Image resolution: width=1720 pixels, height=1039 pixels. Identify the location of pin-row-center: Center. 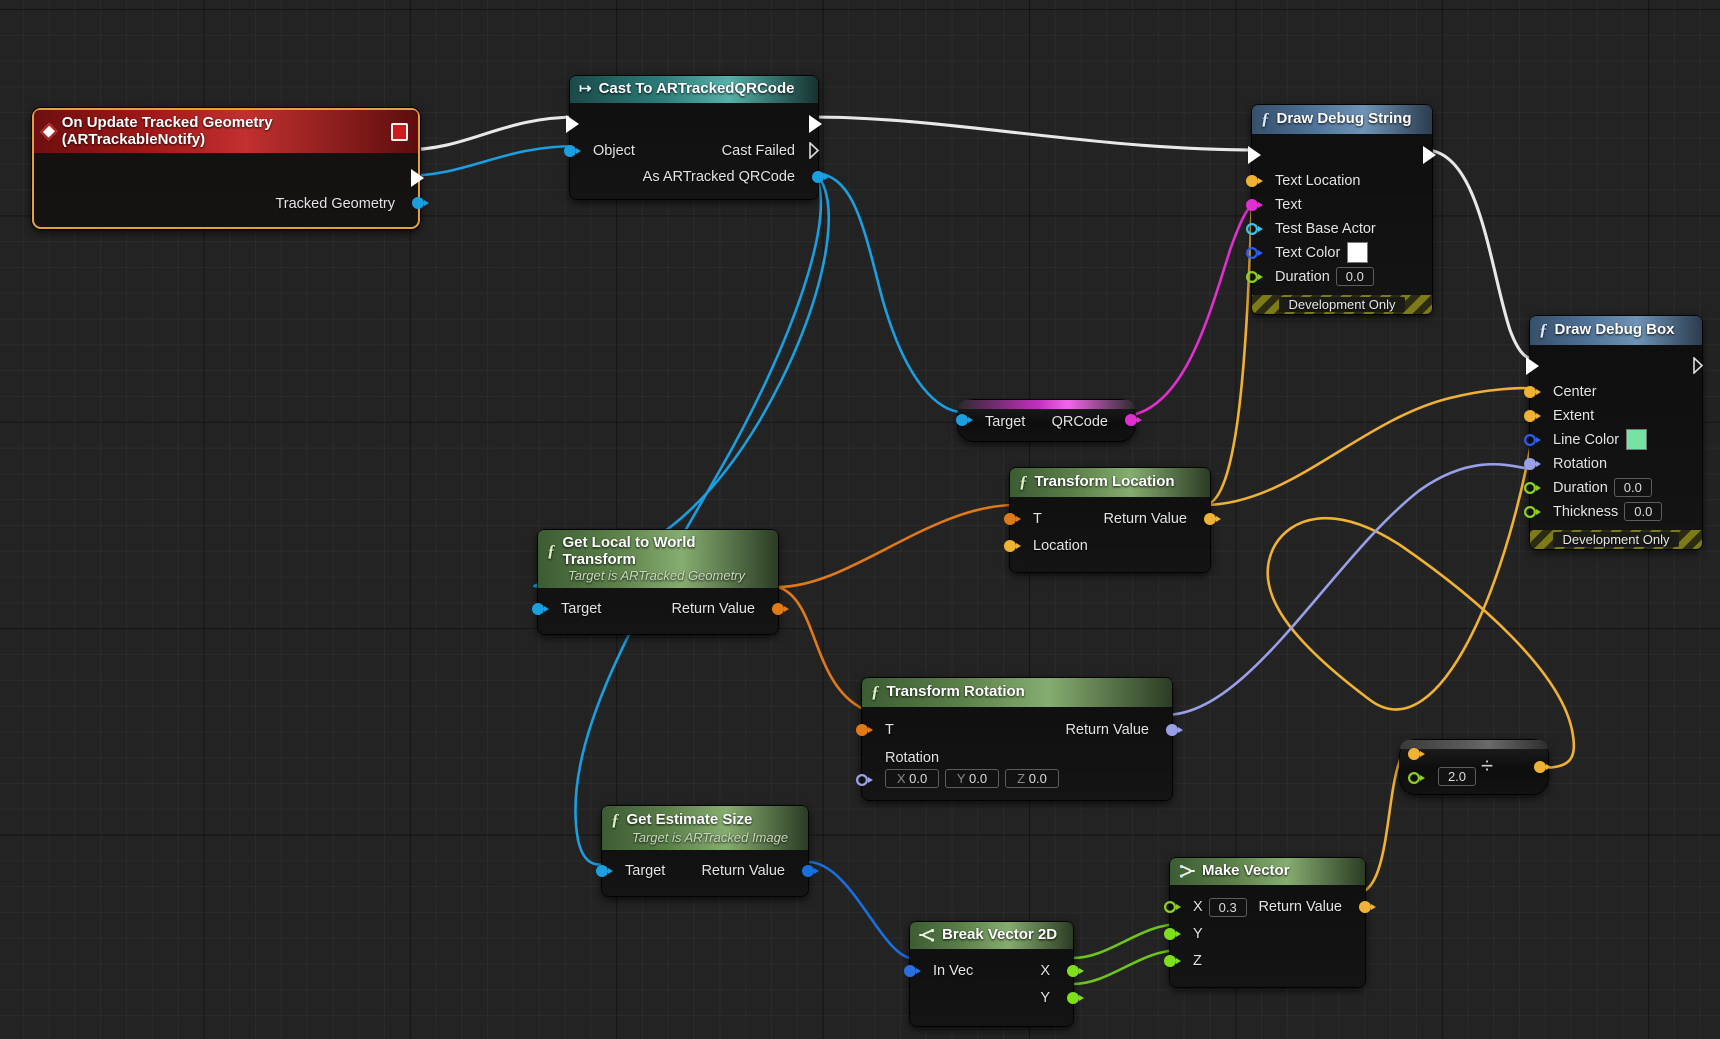
(1613, 392).